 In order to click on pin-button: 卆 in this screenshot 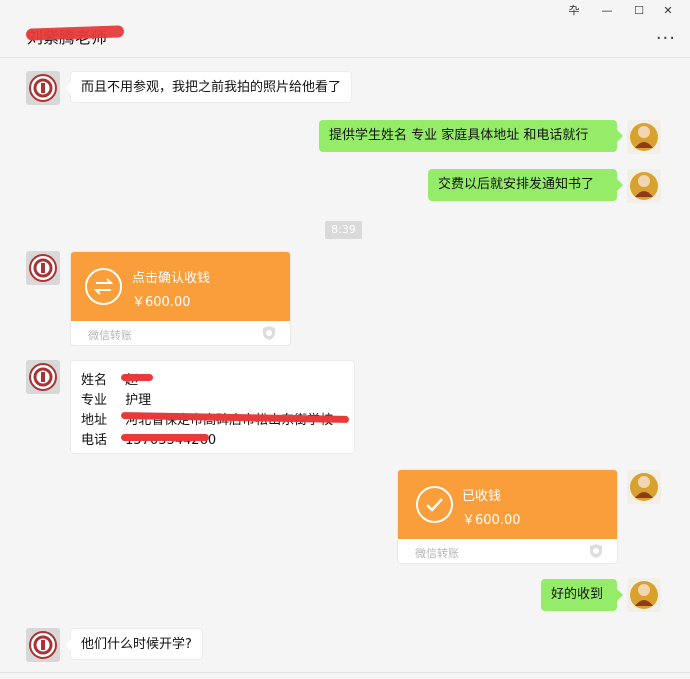, I will do `click(574, 11)`.